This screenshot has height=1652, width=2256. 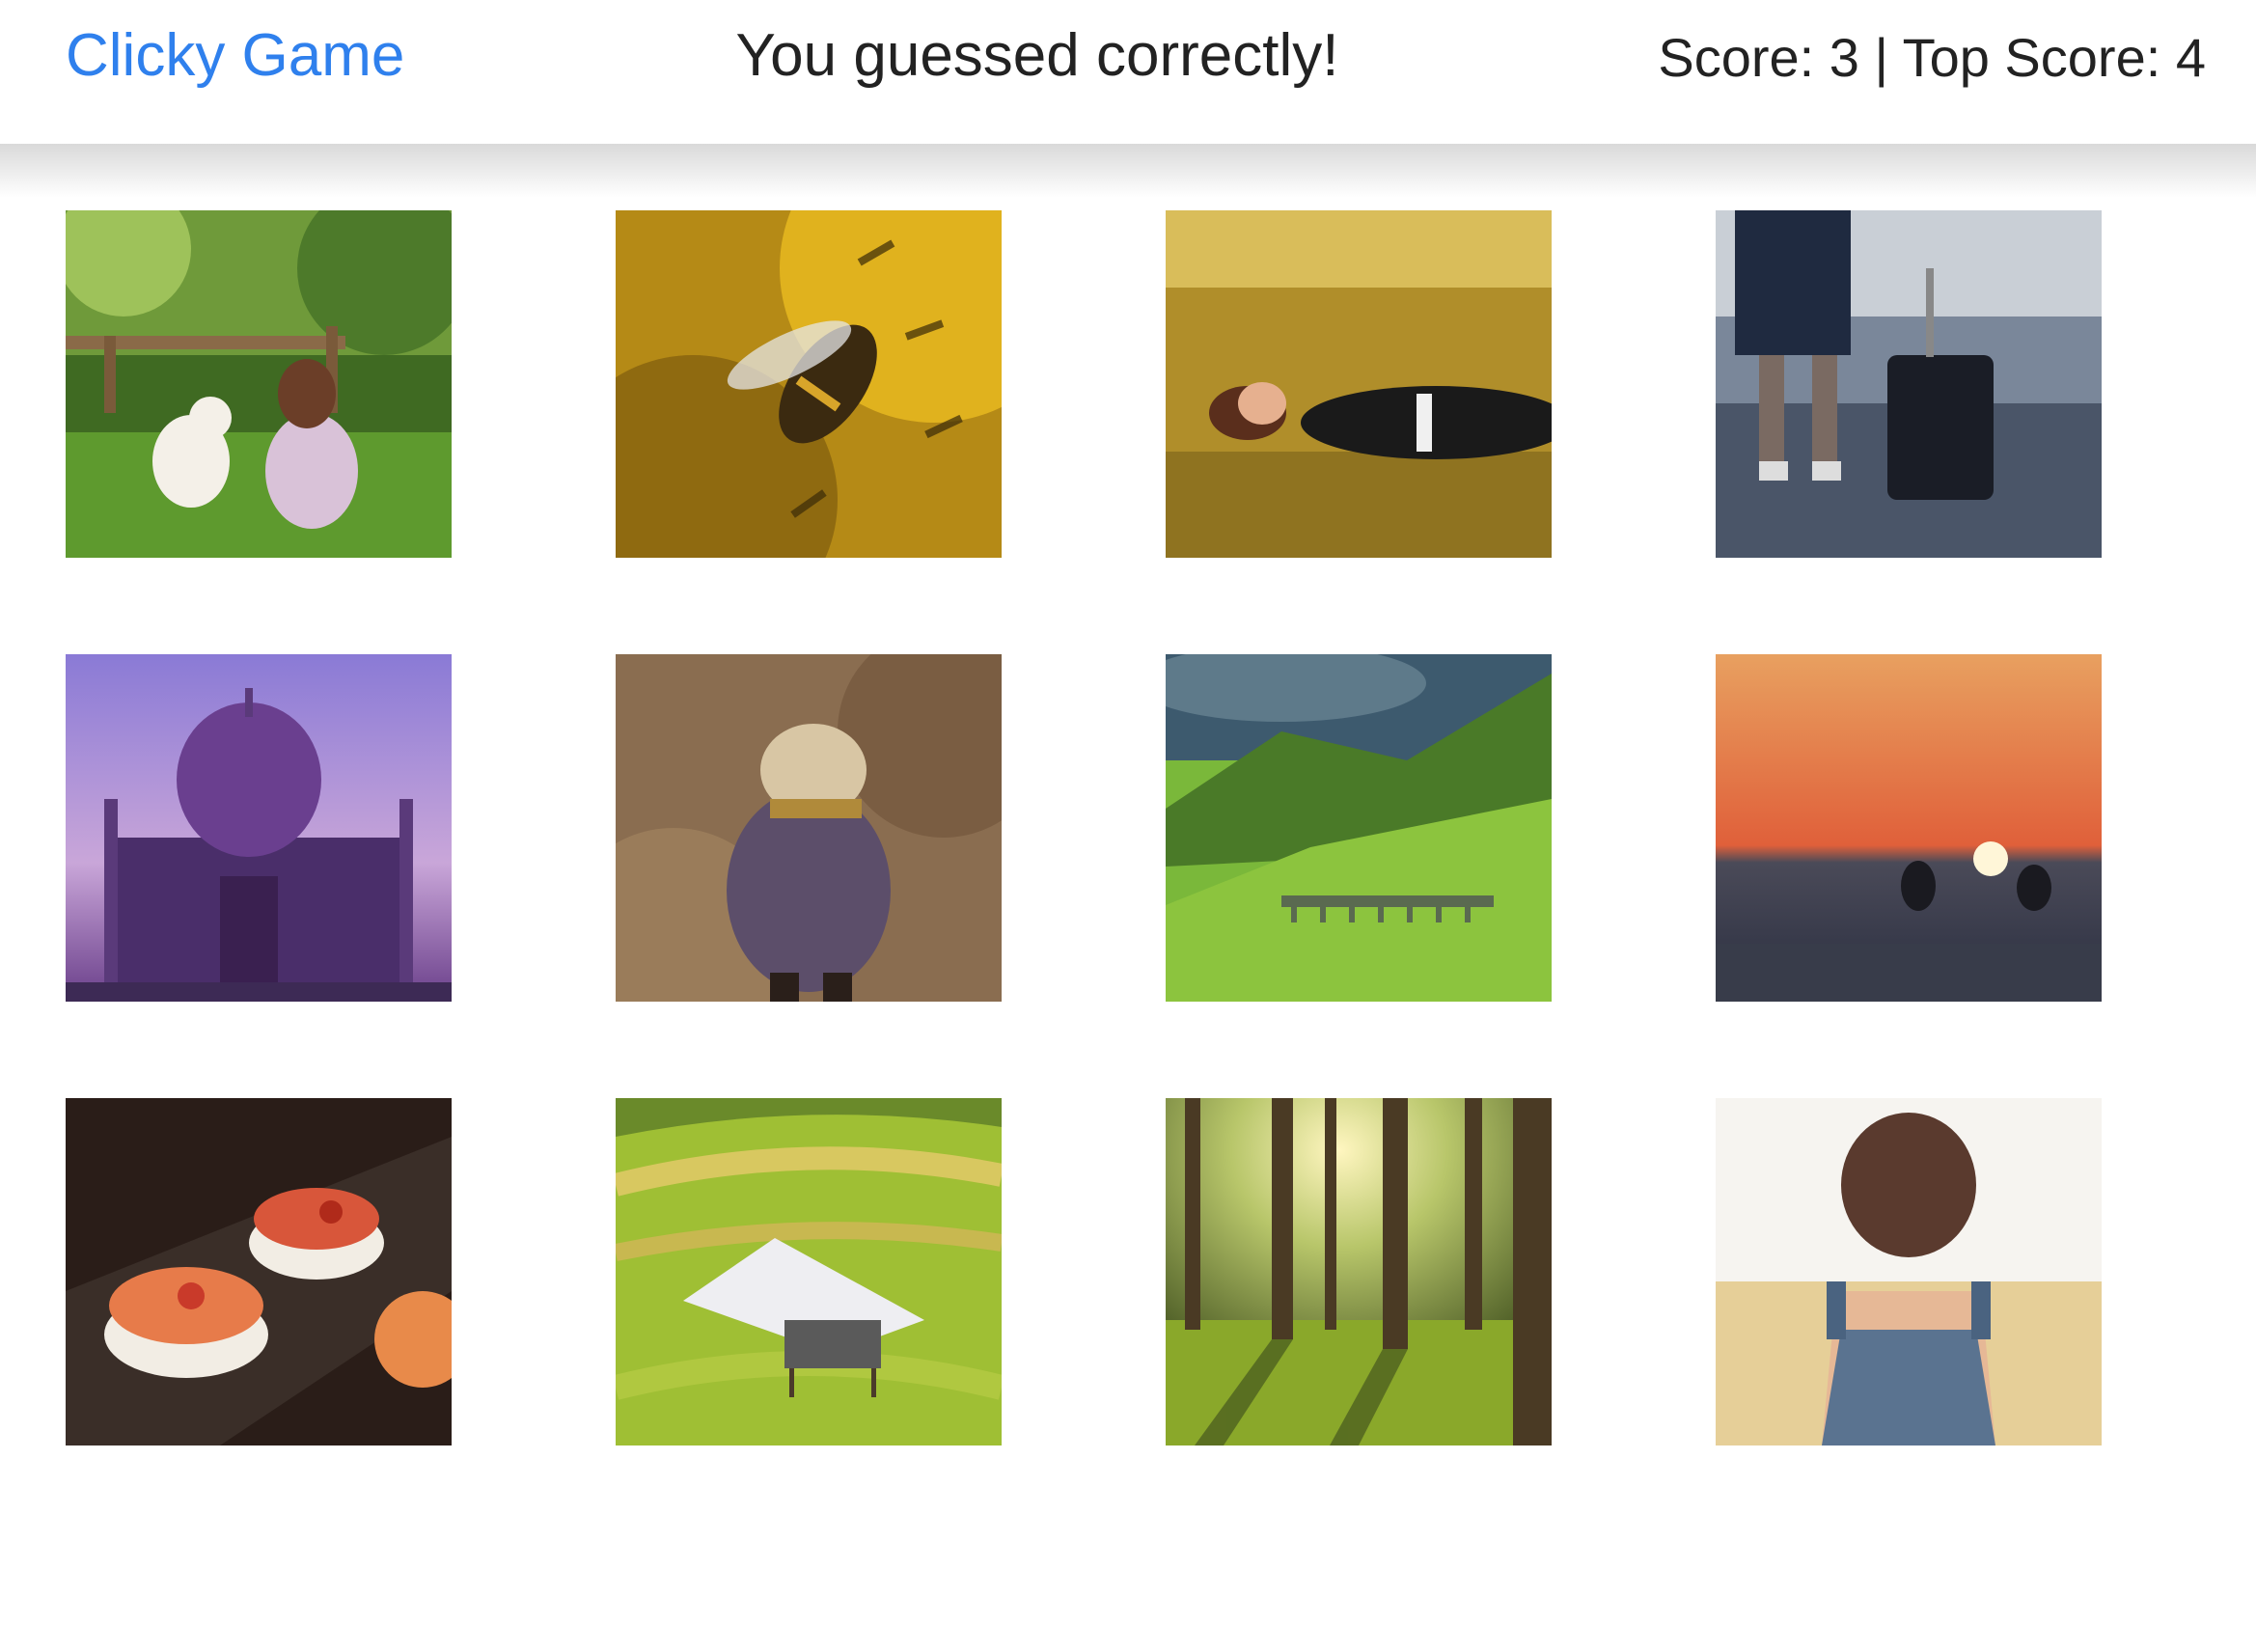 I want to click on top-score-value: 4, so click(x=2190, y=57).